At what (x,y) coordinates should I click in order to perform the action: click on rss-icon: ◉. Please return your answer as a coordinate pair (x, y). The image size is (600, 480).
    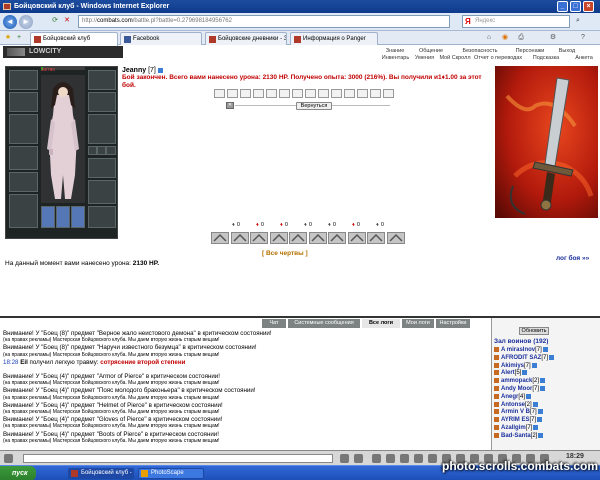
    Looking at the image, I should click on (505, 38).